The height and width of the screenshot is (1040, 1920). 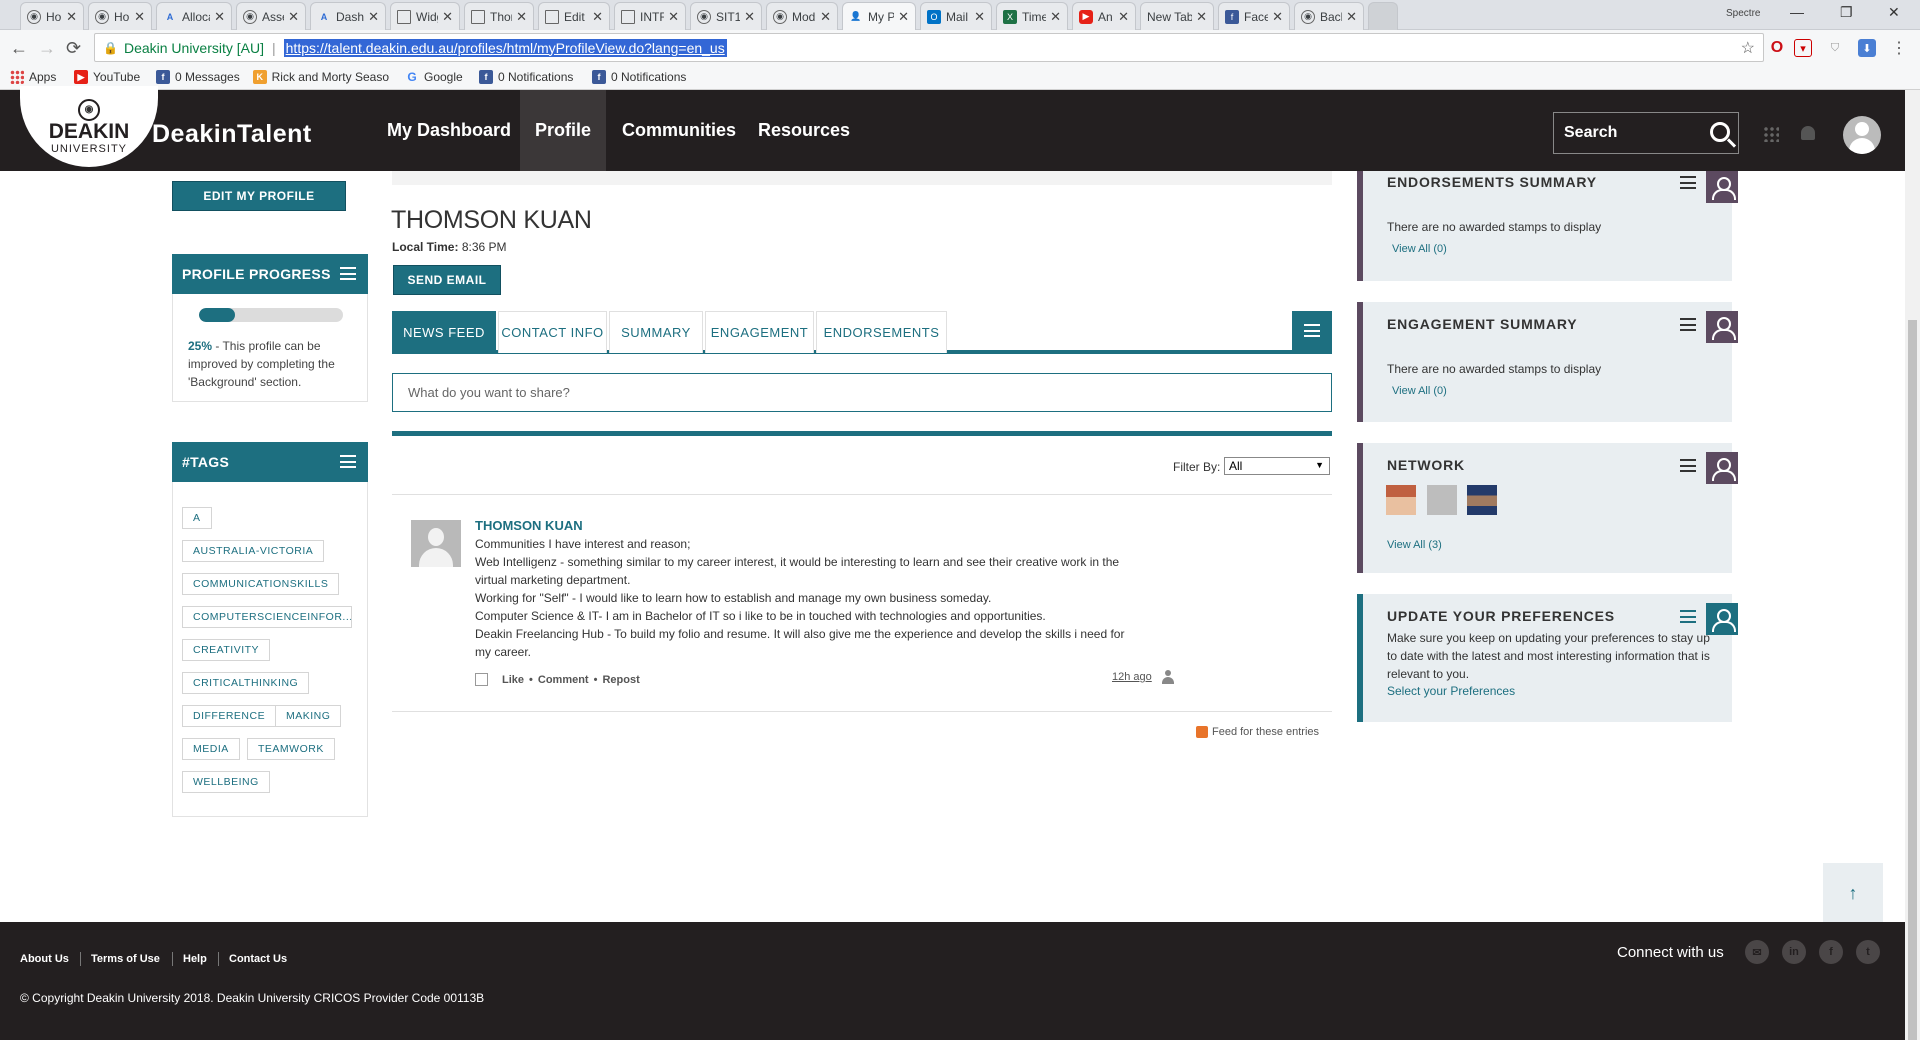 What do you see at coordinates (1646, 133) in the screenshot?
I see `search-input: Search` at bounding box center [1646, 133].